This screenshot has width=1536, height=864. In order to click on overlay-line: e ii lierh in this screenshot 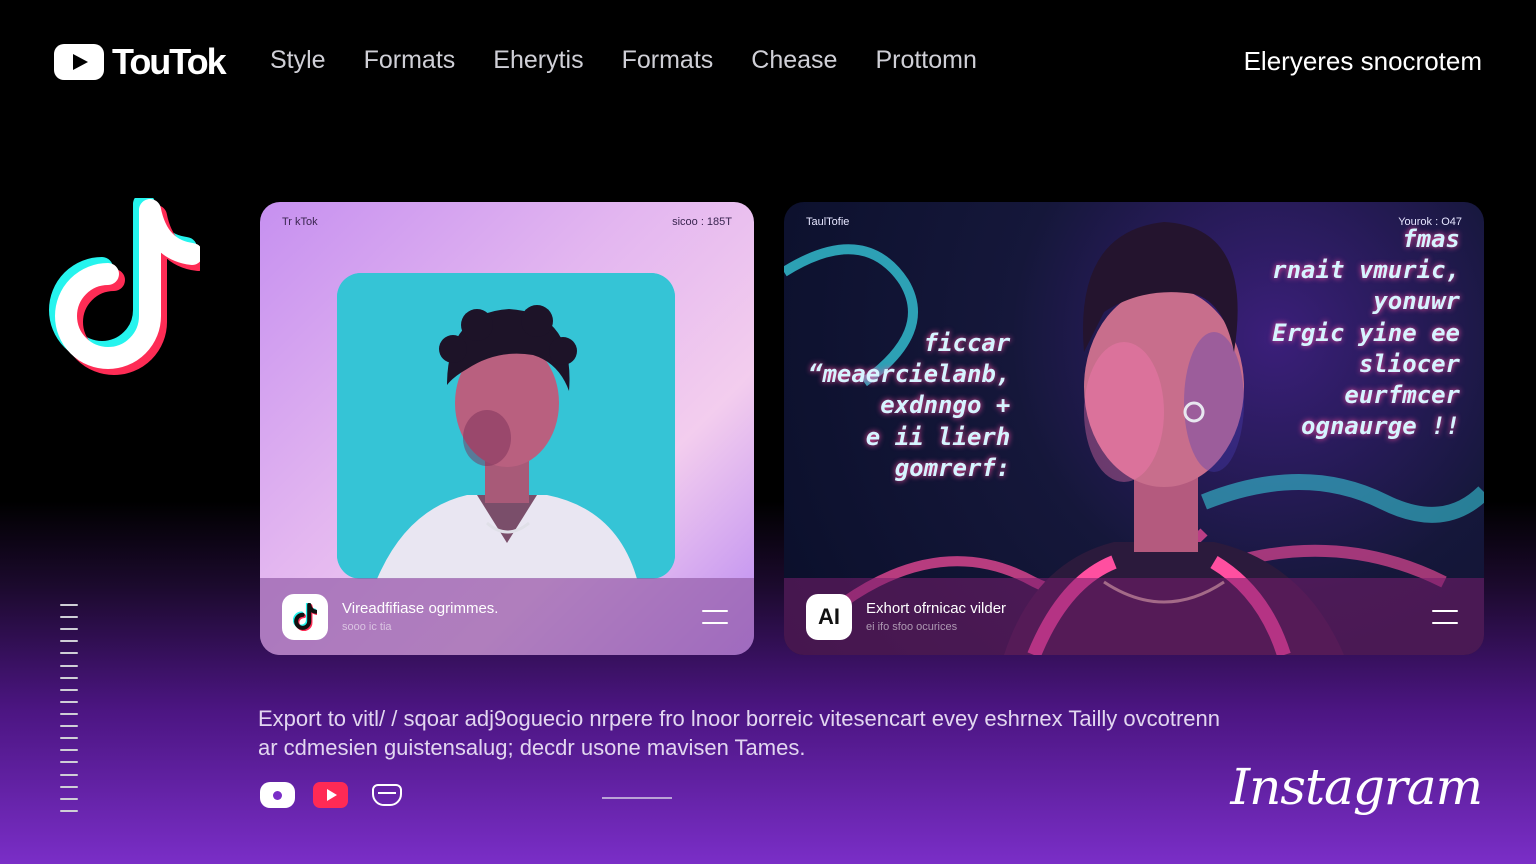, I will do `click(938, 436)`.